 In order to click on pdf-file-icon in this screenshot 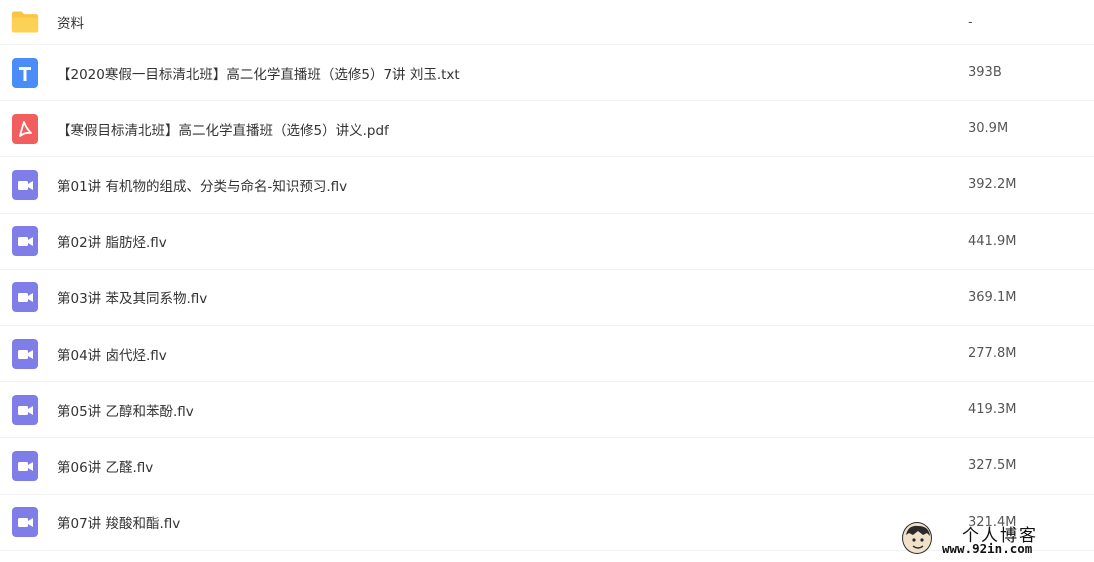, I will do `click(25, 128)`.